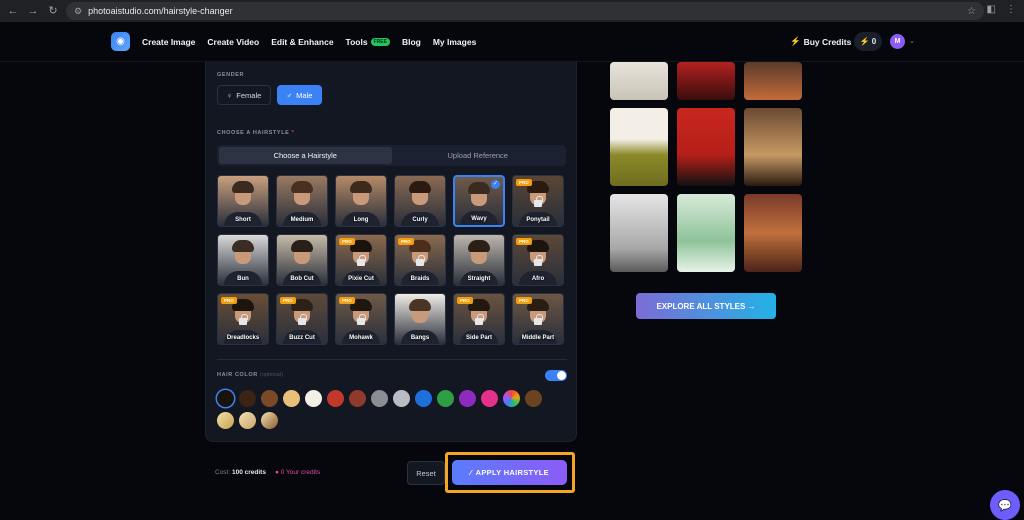  What do you see at coordinates (302, 338) in the screenshot?
I see `hairstyle-label: Buzz Cut` at bounding box center [302, 338].